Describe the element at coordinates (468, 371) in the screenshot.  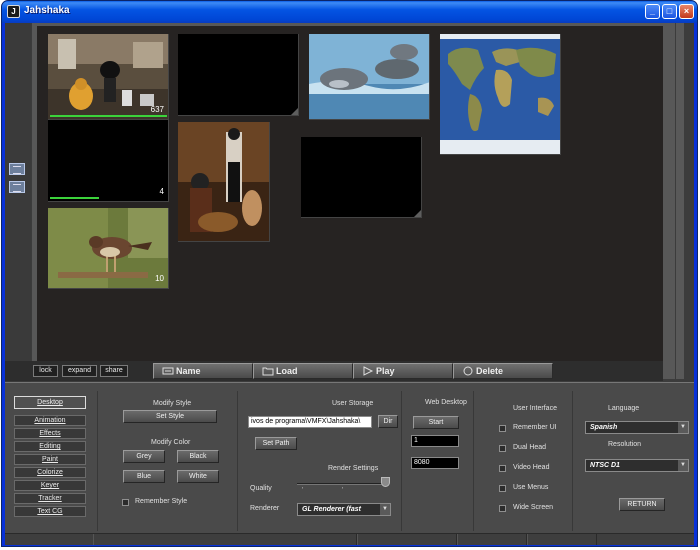
I see `delete-circle-icon` at that location.